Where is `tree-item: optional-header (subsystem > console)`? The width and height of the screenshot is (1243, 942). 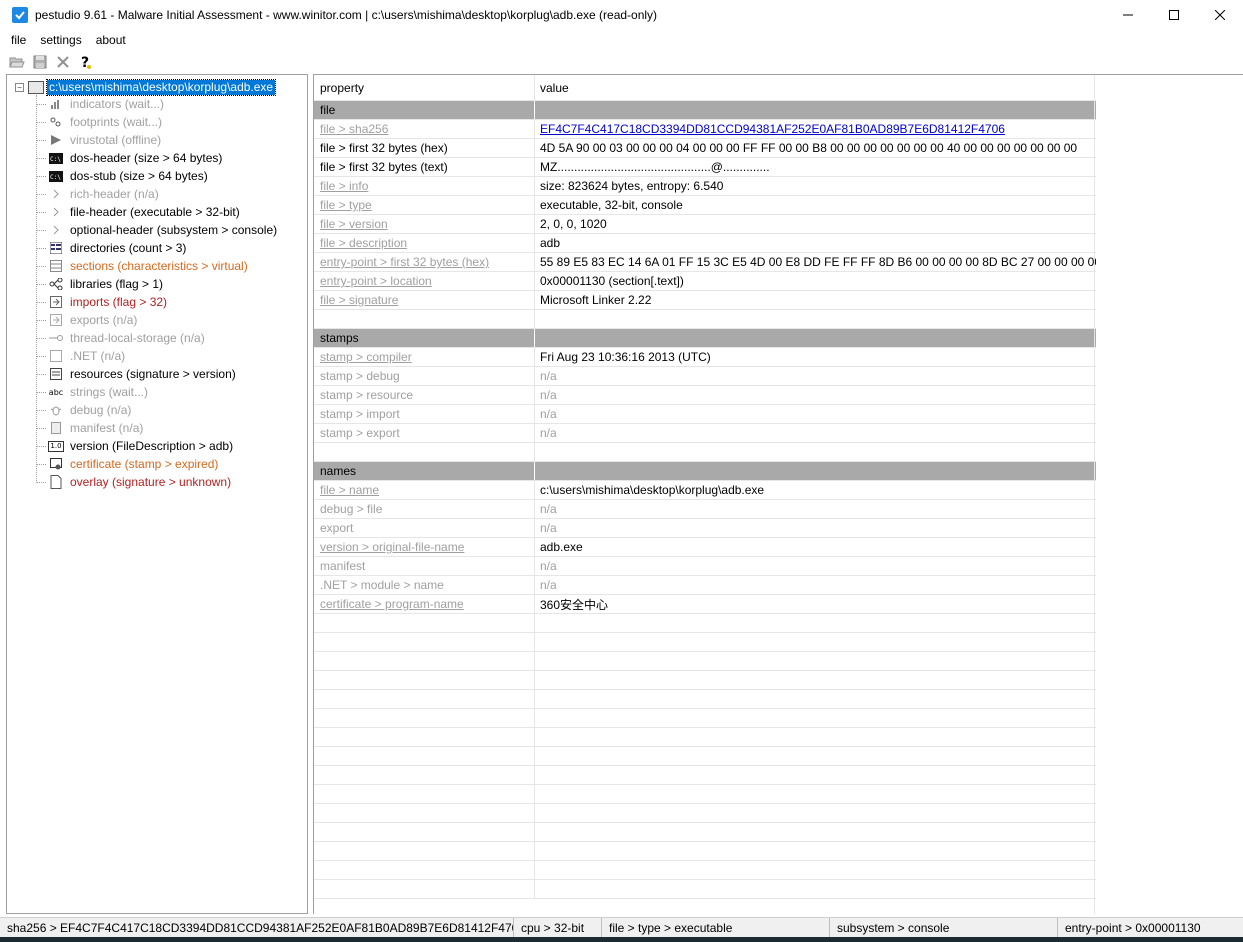
tree-item: optional-header (subsystem > console) is located at coordinates (156, 230).